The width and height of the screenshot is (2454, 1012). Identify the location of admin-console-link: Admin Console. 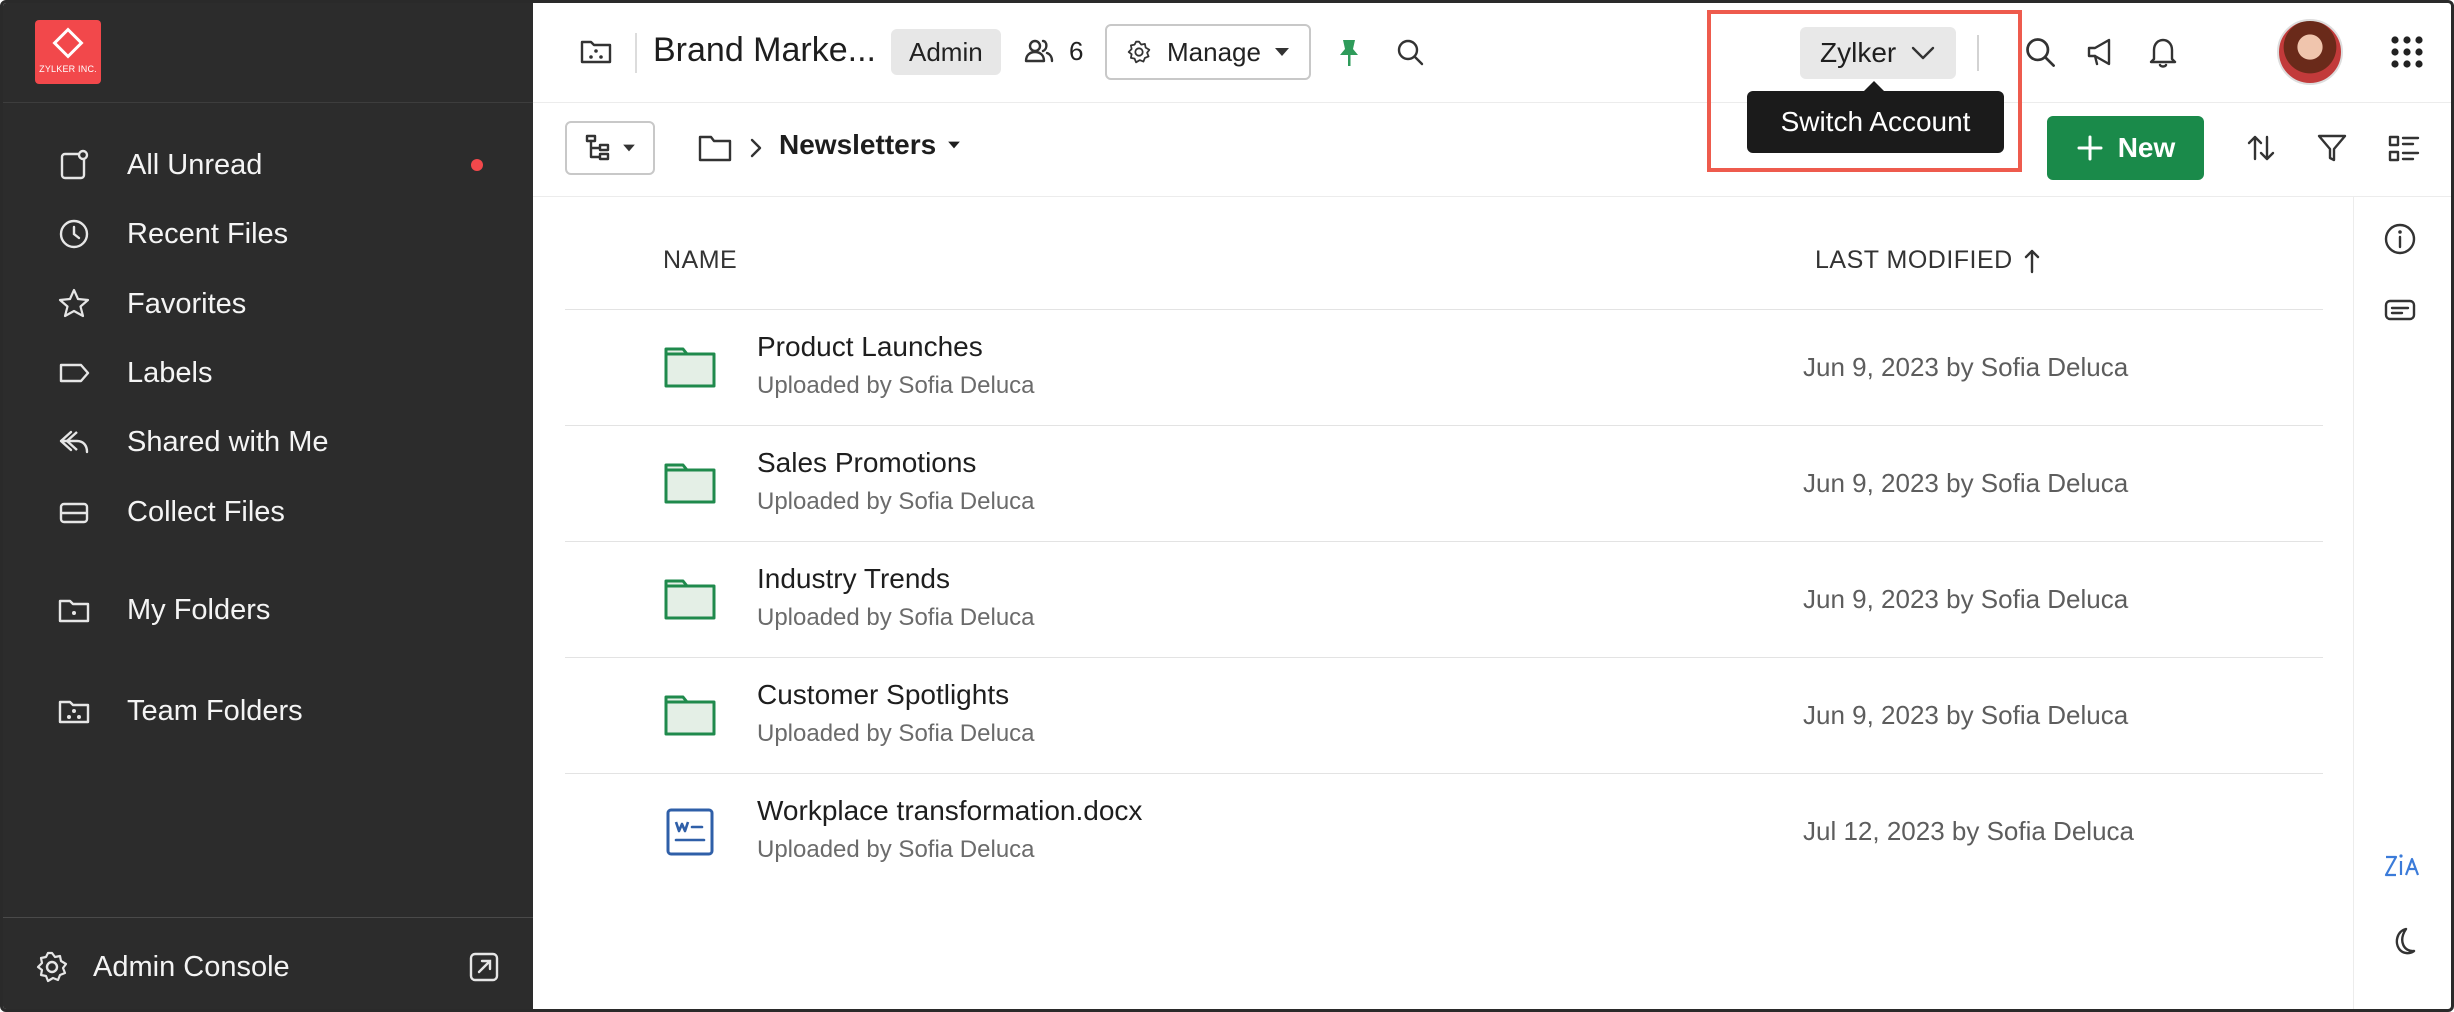
(268, 967).